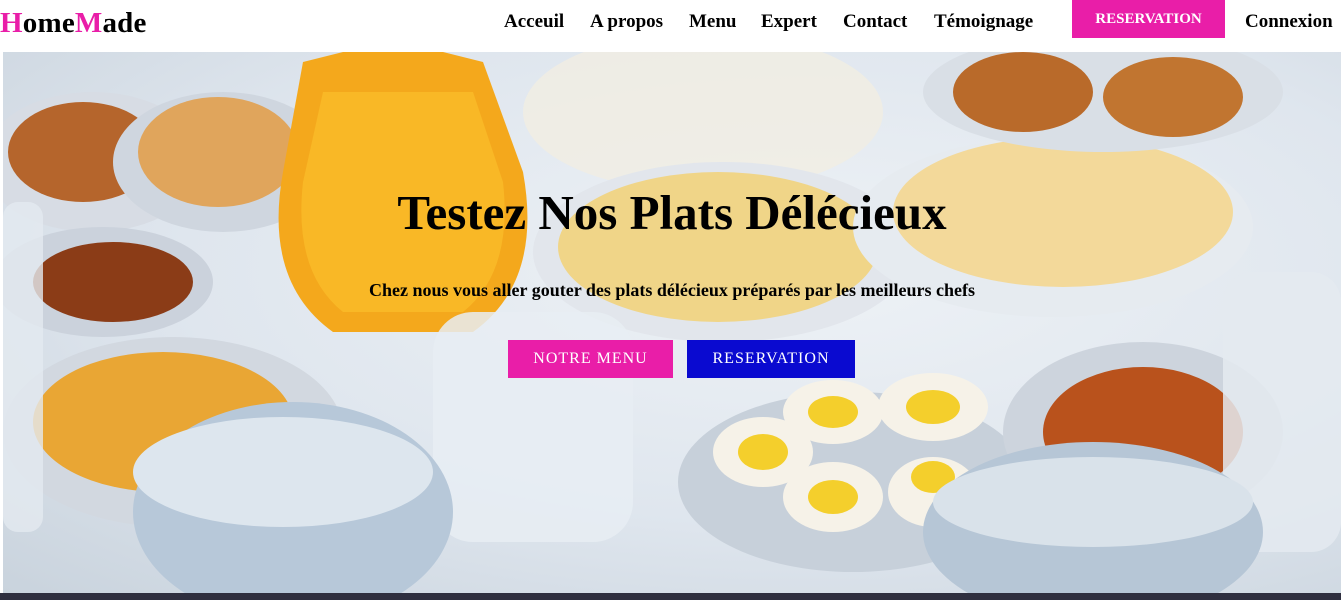  I want to click on nav-item-expert: Expert, so click(789, 22).